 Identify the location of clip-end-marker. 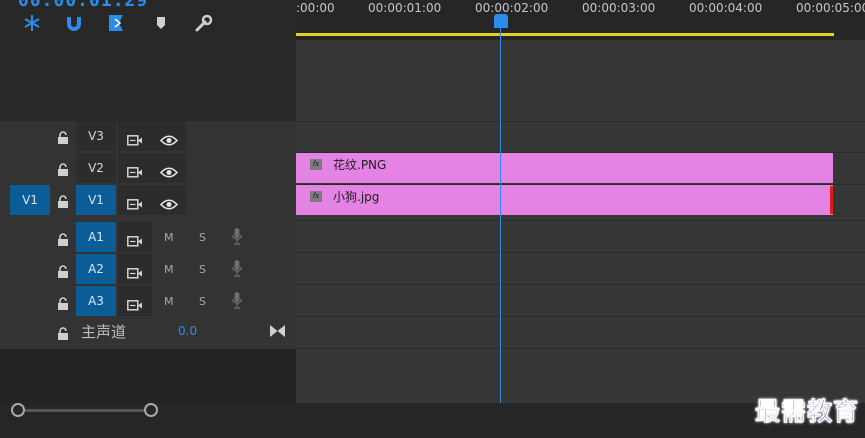
(831, 200).